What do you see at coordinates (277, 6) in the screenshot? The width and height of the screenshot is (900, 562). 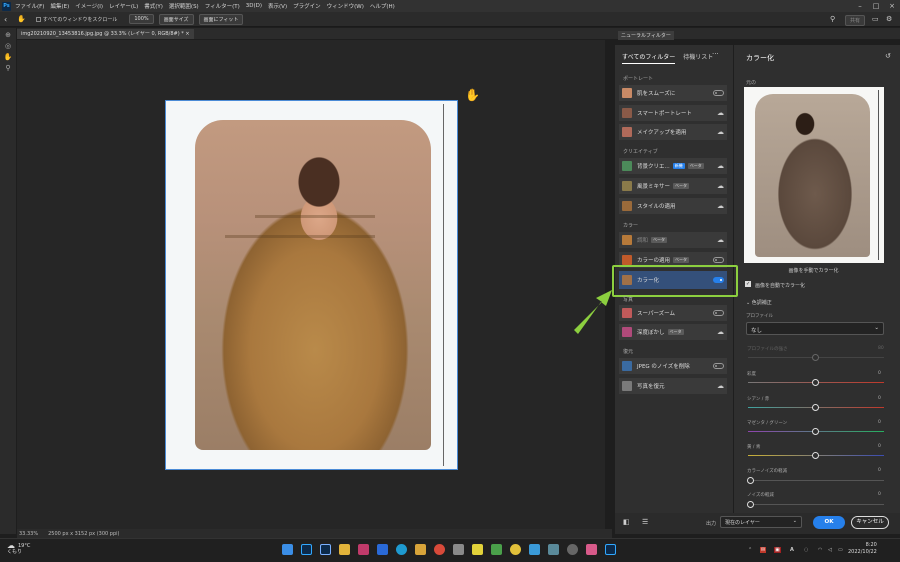 I see `menu-view: 表示(V)` at bounding box center [277, 6].